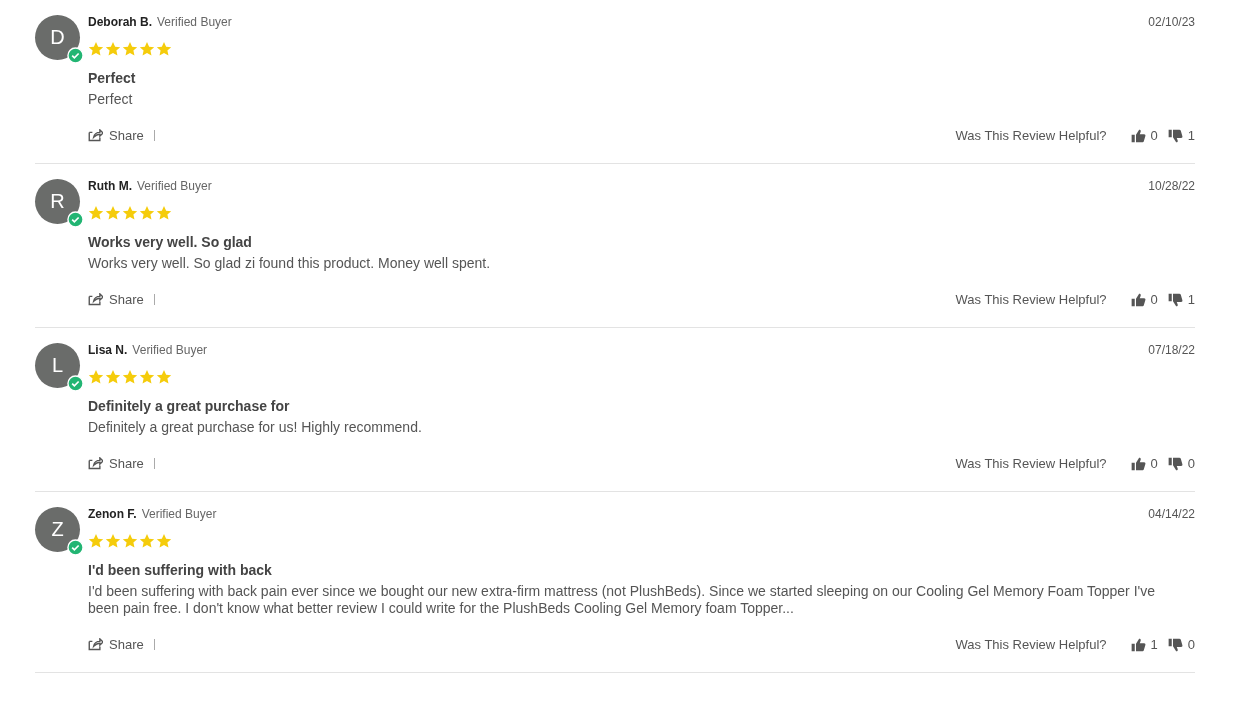 Image resolution: width=1250 pixels, height=714 pixels. I want to click on helpful-yes-button: 1, so click(1144, 644).